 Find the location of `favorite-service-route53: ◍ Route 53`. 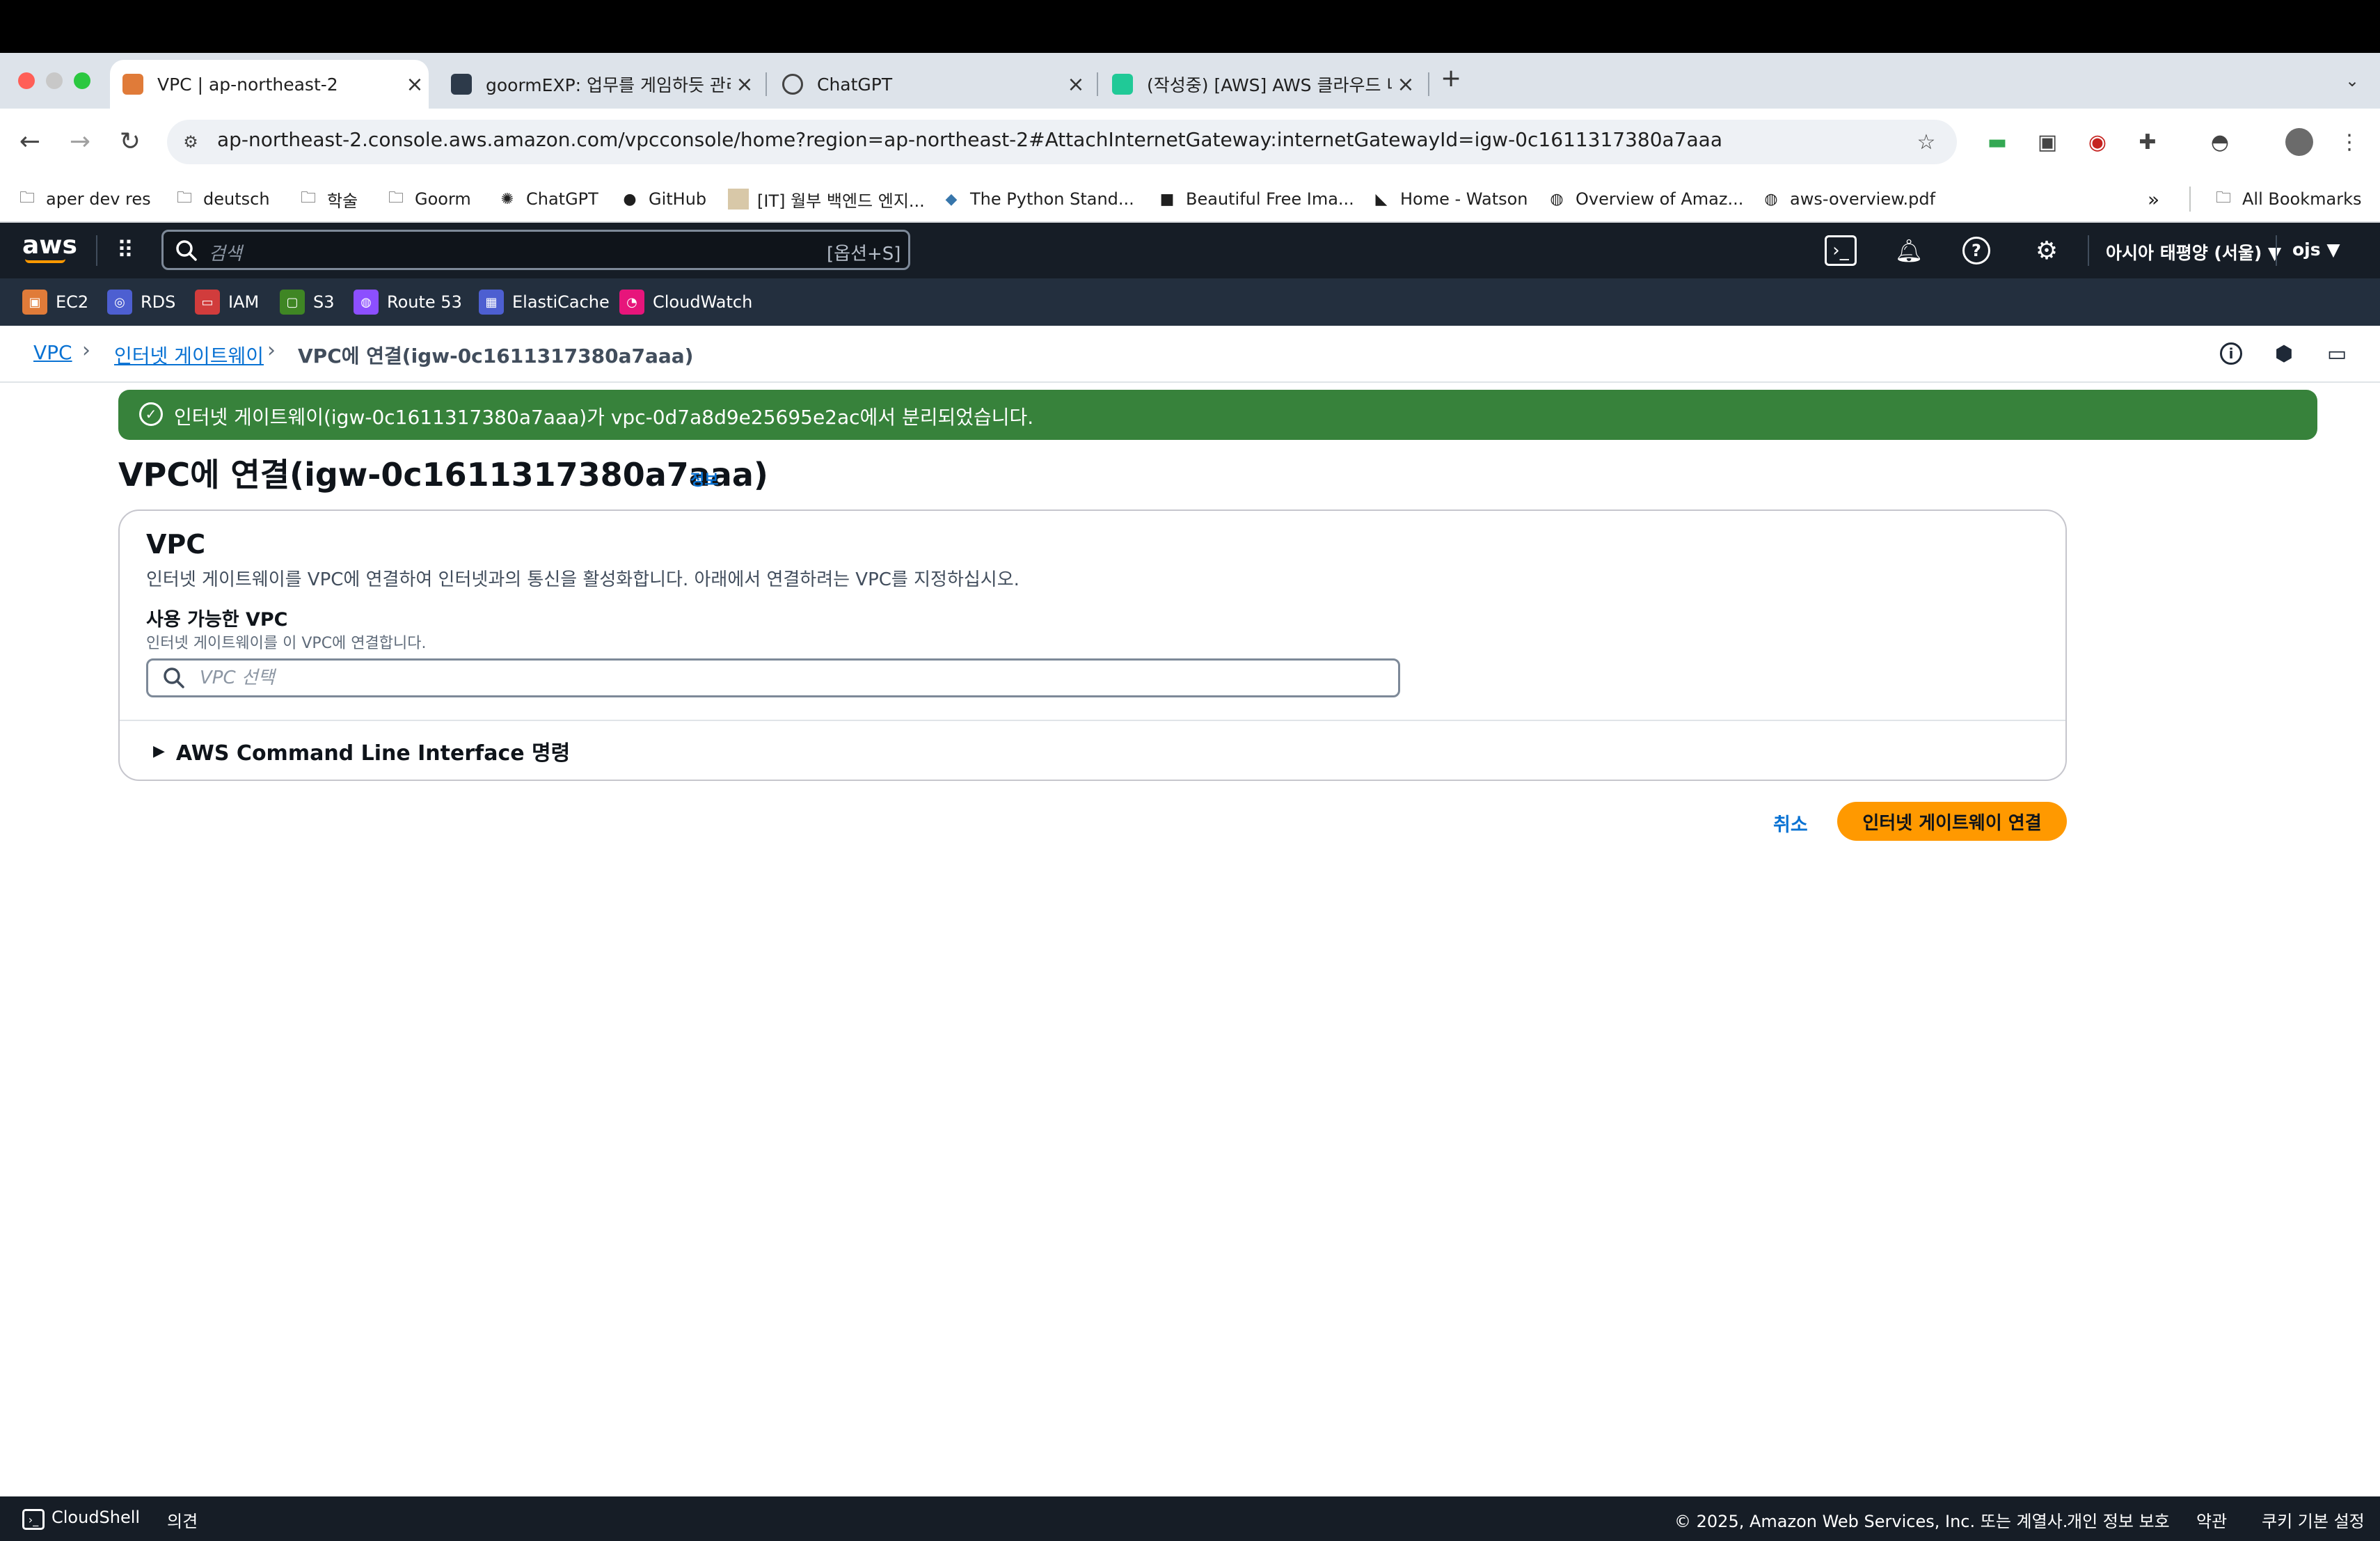

favorite-service-route53: ◍ Route 53 is located at coordinates (408, 302).